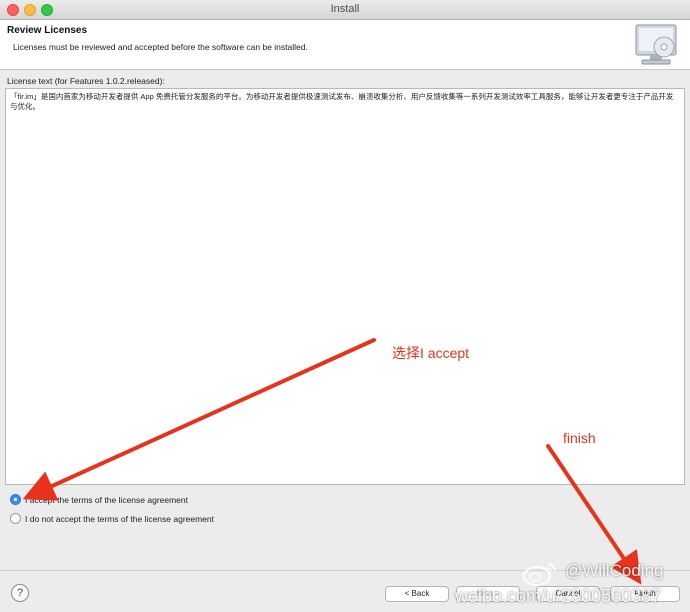 This screenshot has width=690, height=612. I want to click on window-title: Install, so click(345, 9).